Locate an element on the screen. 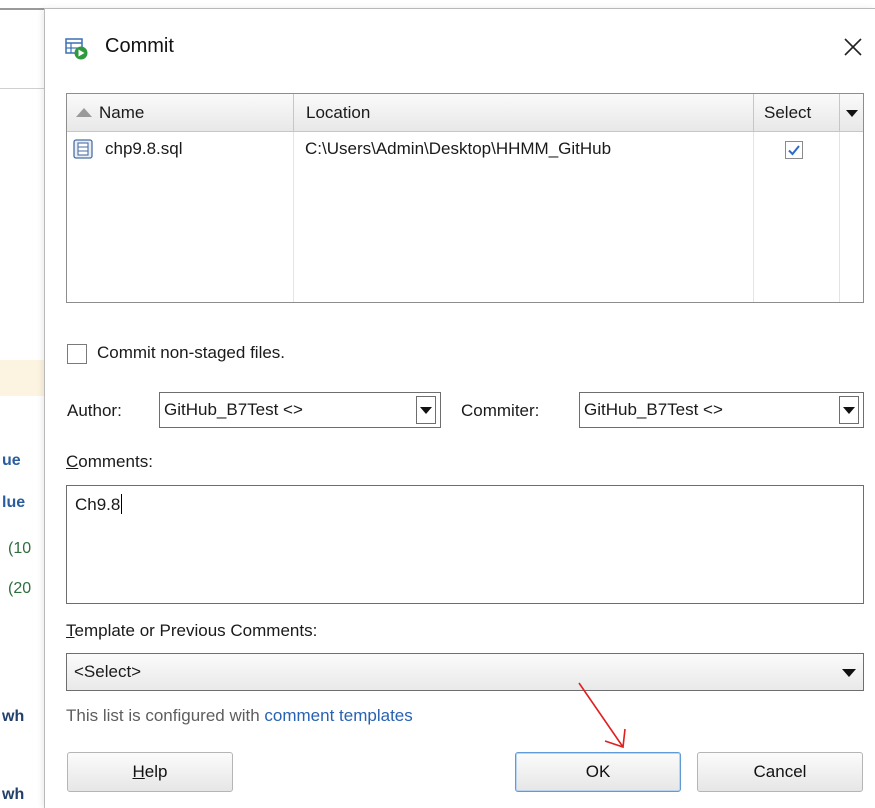  help-button: Help is located at coordinates (150, 772).